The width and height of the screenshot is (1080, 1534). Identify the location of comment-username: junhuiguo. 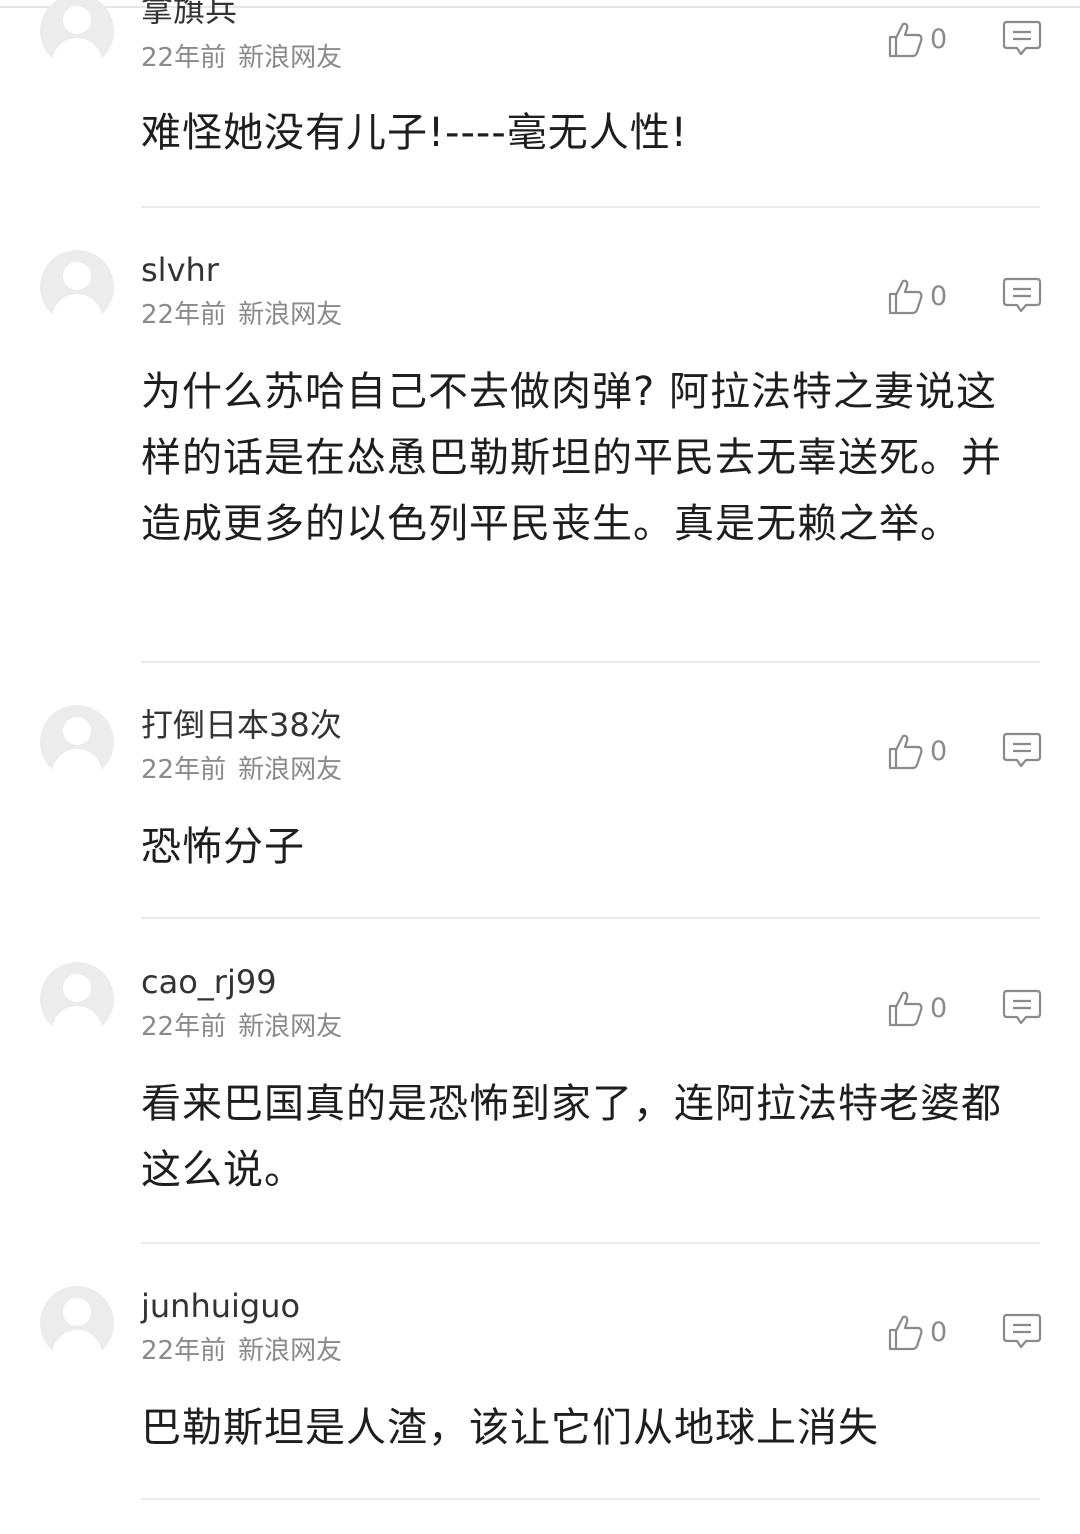
(220, 1306).